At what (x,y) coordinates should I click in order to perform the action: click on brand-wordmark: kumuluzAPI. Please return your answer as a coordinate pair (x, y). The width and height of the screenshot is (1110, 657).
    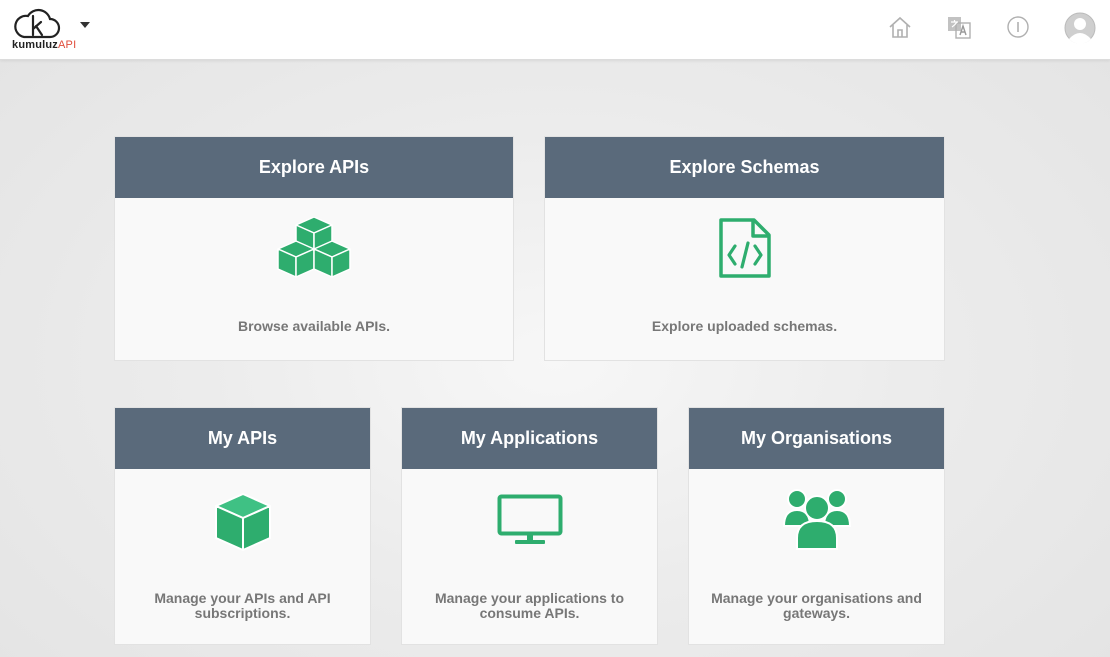
    Looking at the image, I should click on (44, 45).